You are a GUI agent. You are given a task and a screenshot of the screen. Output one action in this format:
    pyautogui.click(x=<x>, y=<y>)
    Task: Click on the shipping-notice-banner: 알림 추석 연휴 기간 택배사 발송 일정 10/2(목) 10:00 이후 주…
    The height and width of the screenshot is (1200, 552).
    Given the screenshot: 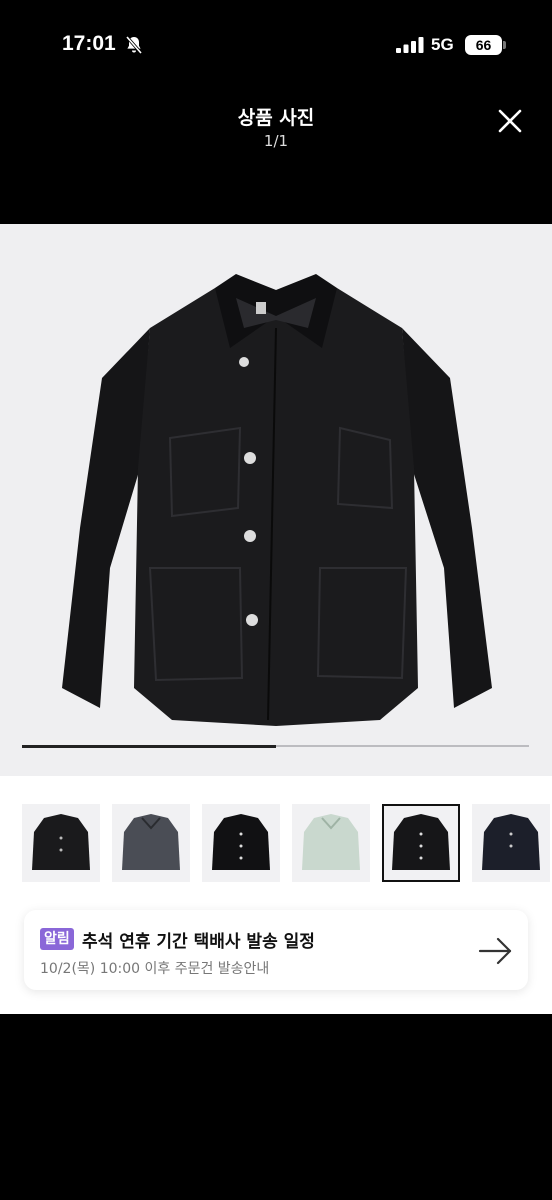 What is the action you would take?
    pyautogui.click(x=276, y=950)
    